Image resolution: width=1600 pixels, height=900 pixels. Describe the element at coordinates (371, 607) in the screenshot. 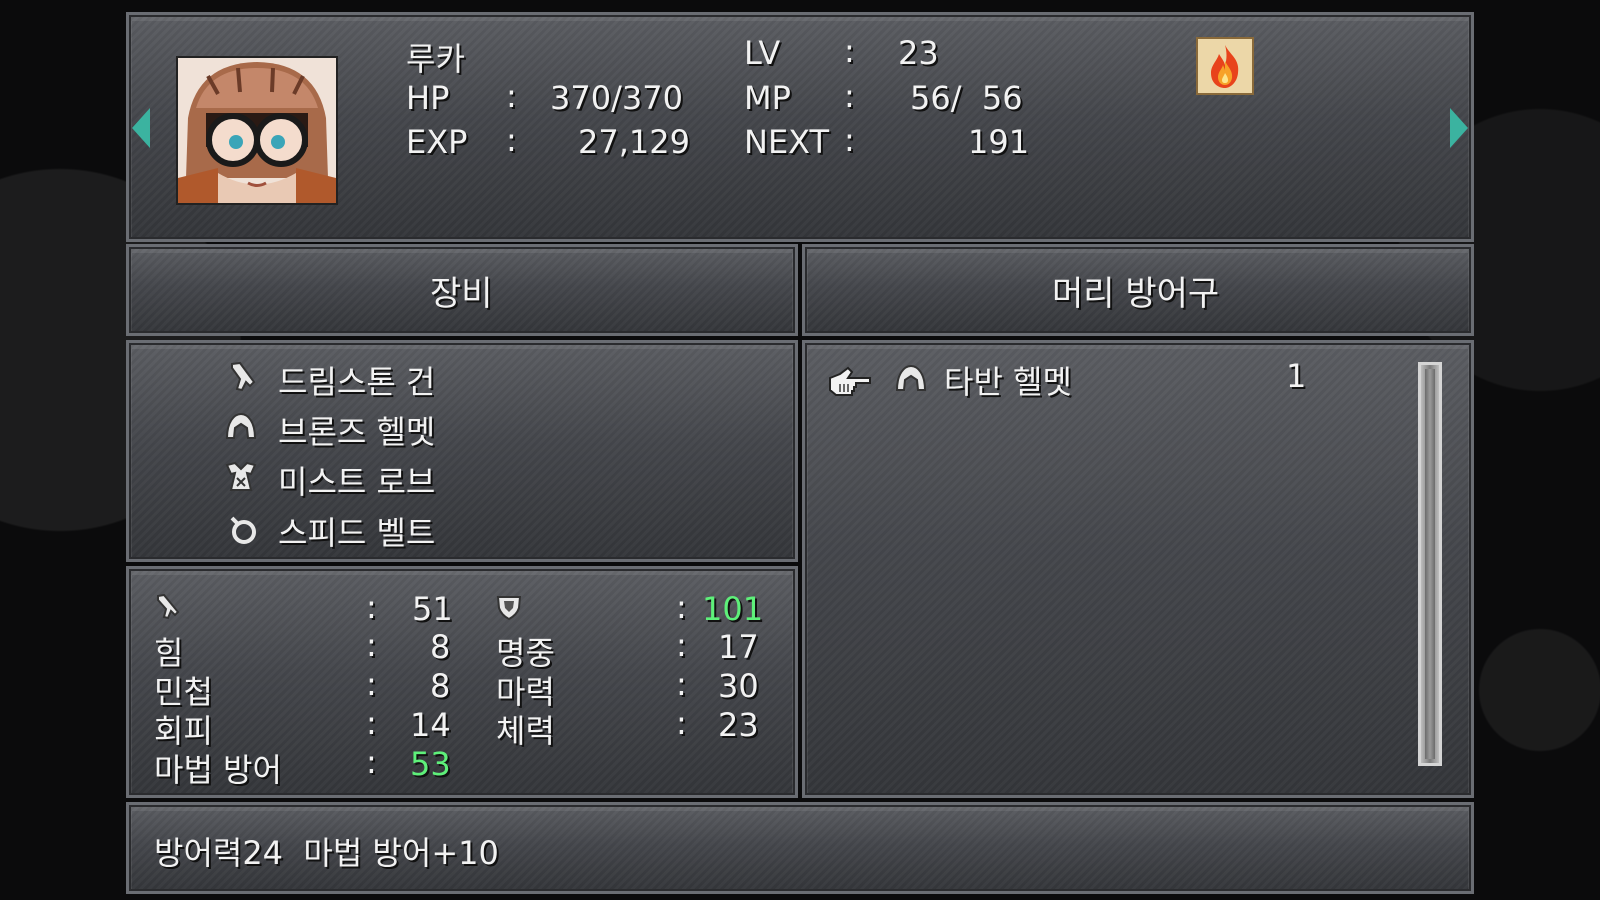

I see `stat-attack-colon: :` at that location.